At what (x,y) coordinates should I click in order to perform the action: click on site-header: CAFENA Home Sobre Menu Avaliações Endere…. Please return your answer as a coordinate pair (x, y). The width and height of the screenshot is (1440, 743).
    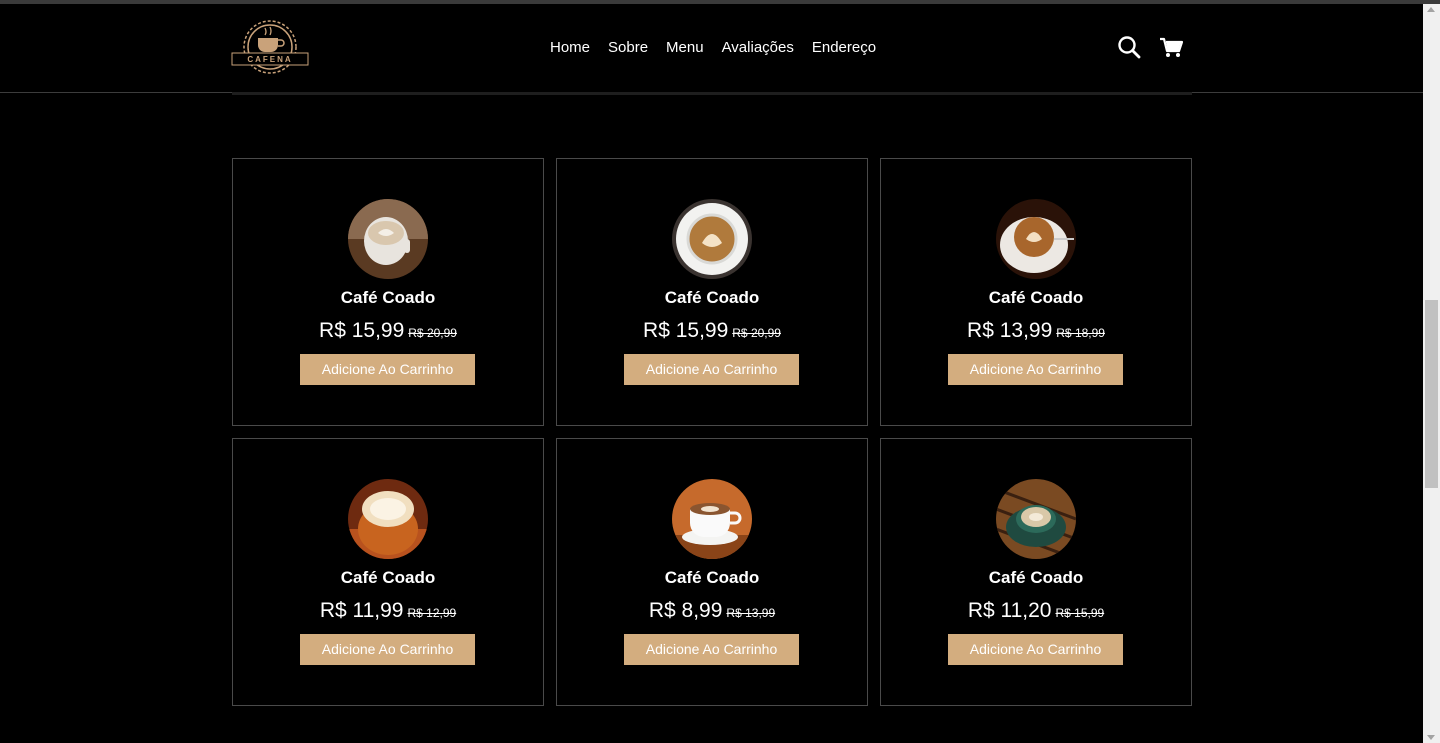
    Looking at the image, I should click on (711, 48).